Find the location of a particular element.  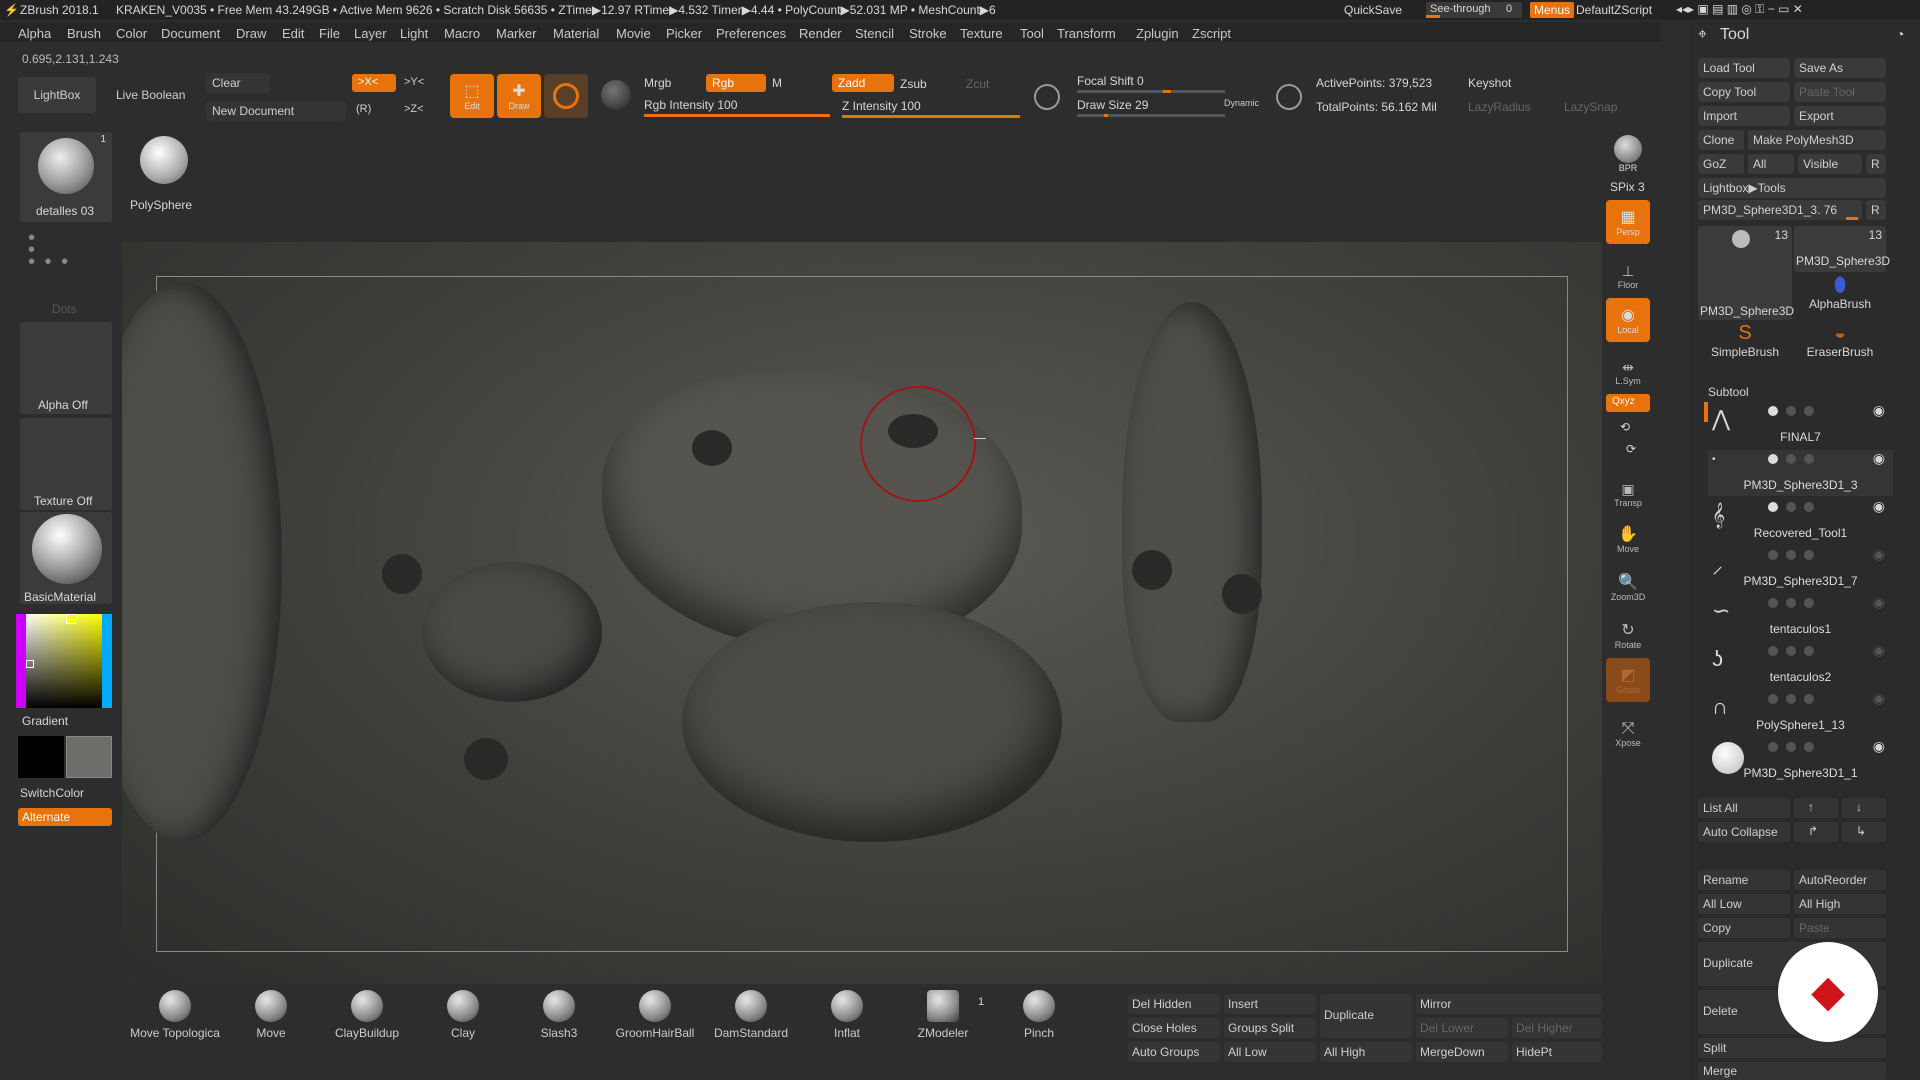

mirror-button: Mirror is located at coordinates (1509, 1004).